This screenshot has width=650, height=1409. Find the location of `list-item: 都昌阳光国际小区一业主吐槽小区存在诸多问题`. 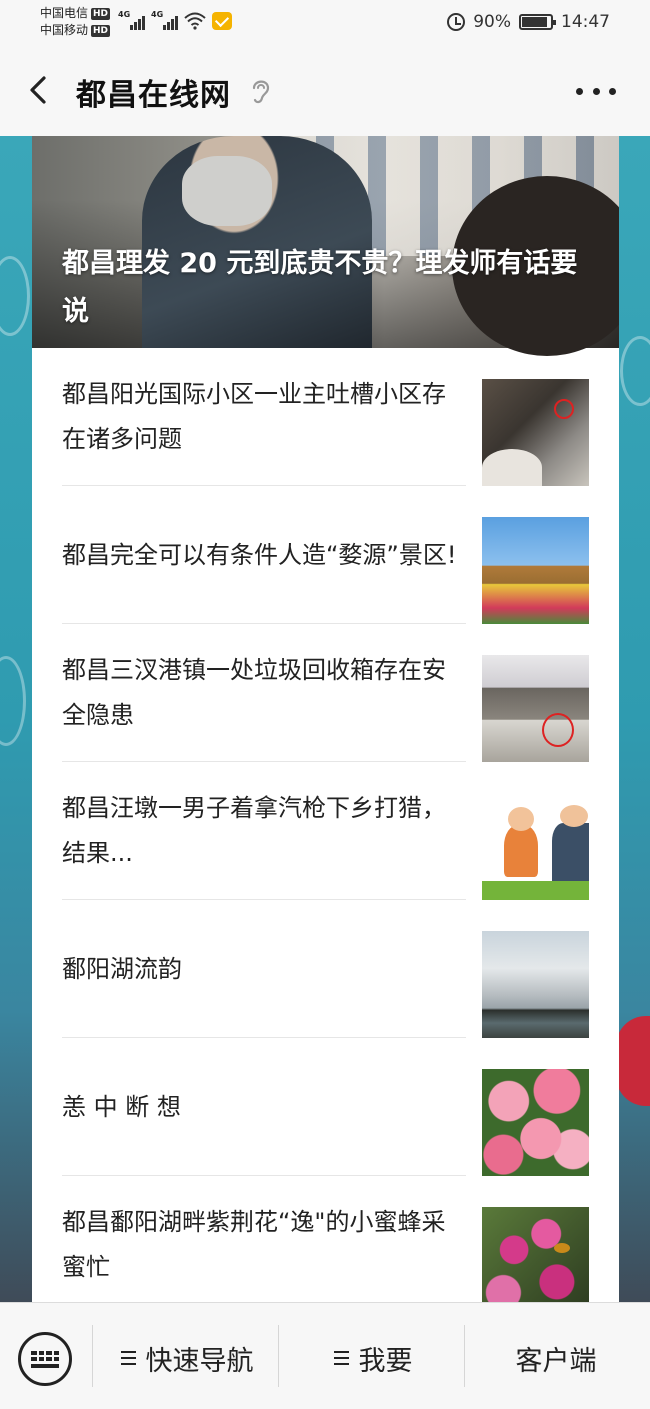

list-item: 都昌阳光国际小区一业主吐槽小区存在诸多问题 is located at coordinates (325, 417).